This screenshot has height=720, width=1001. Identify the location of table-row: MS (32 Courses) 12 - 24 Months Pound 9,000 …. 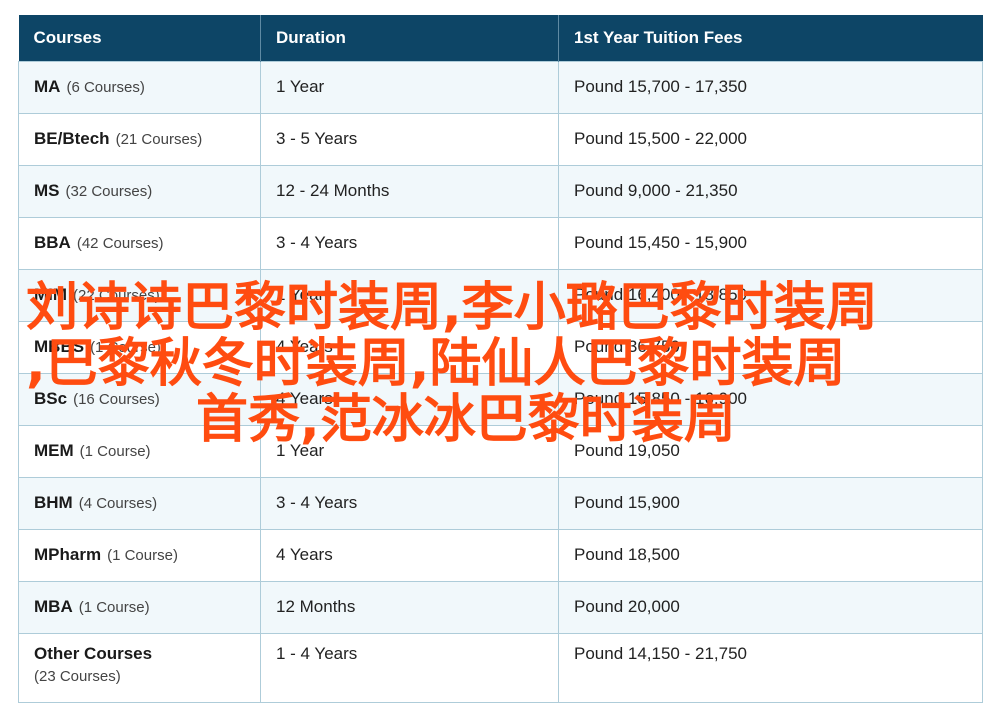
(500, 191).